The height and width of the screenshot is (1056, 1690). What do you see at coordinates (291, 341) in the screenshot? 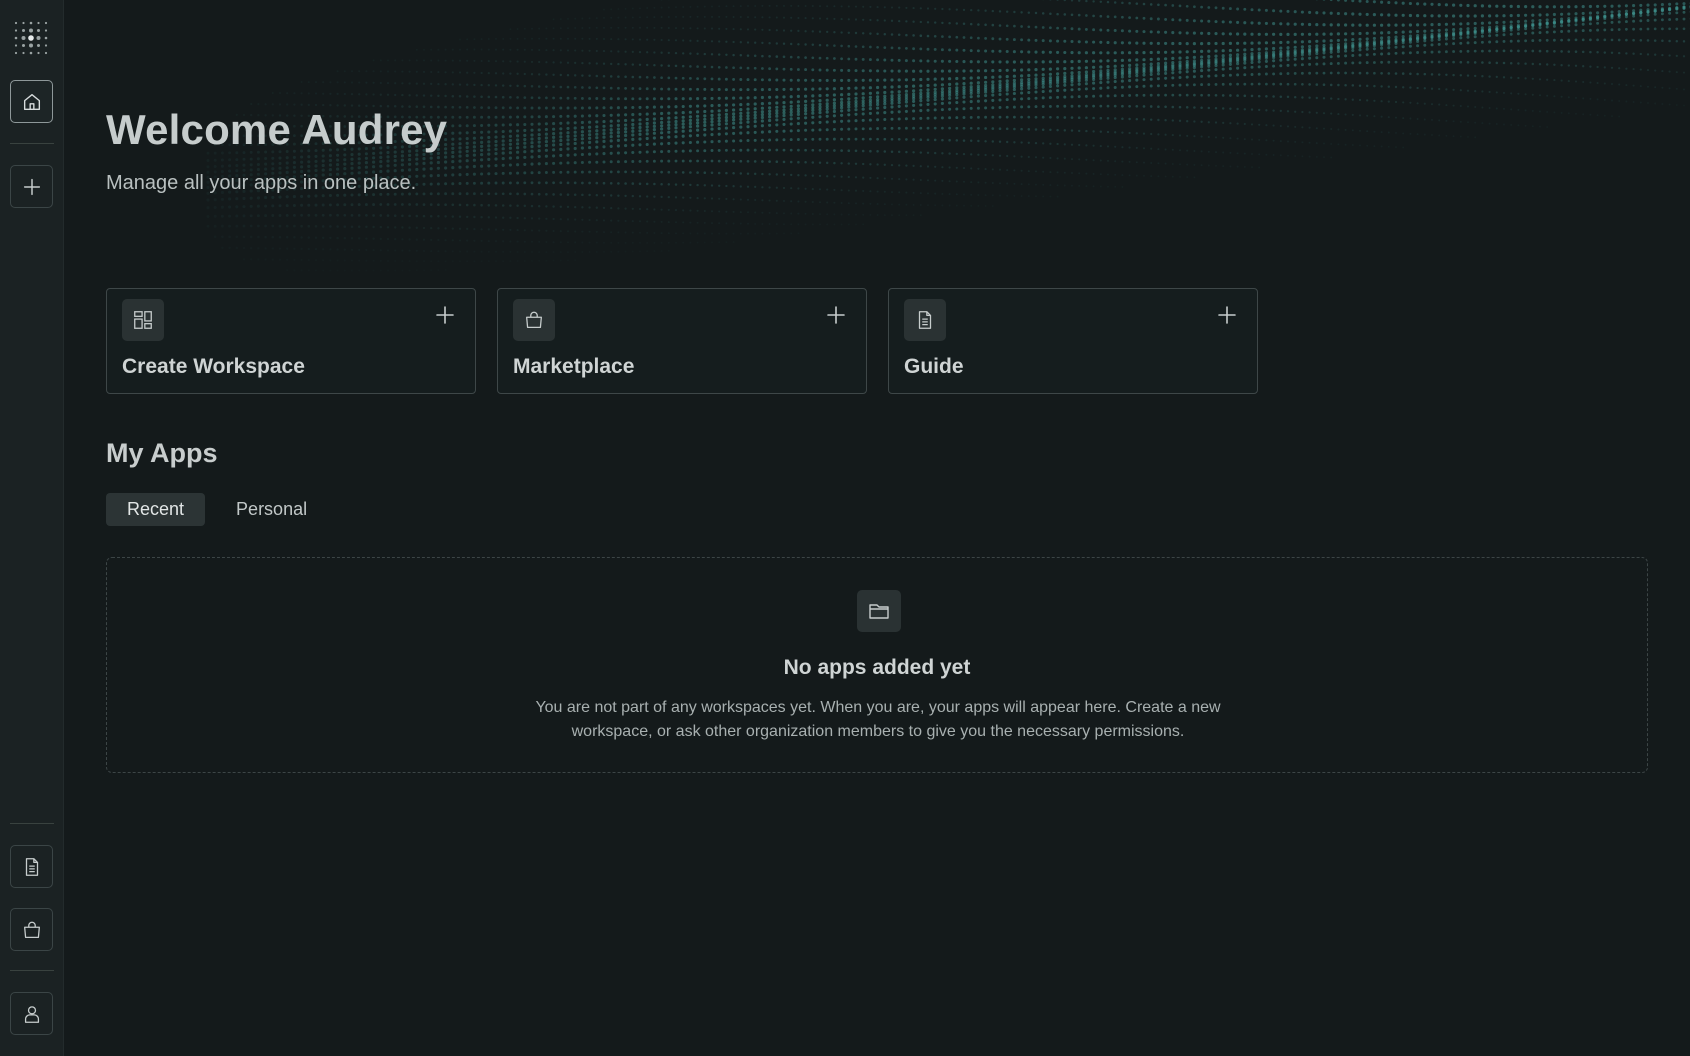
I see `create-workspace-card: Create Workspace` at bounding box center [291, 341].